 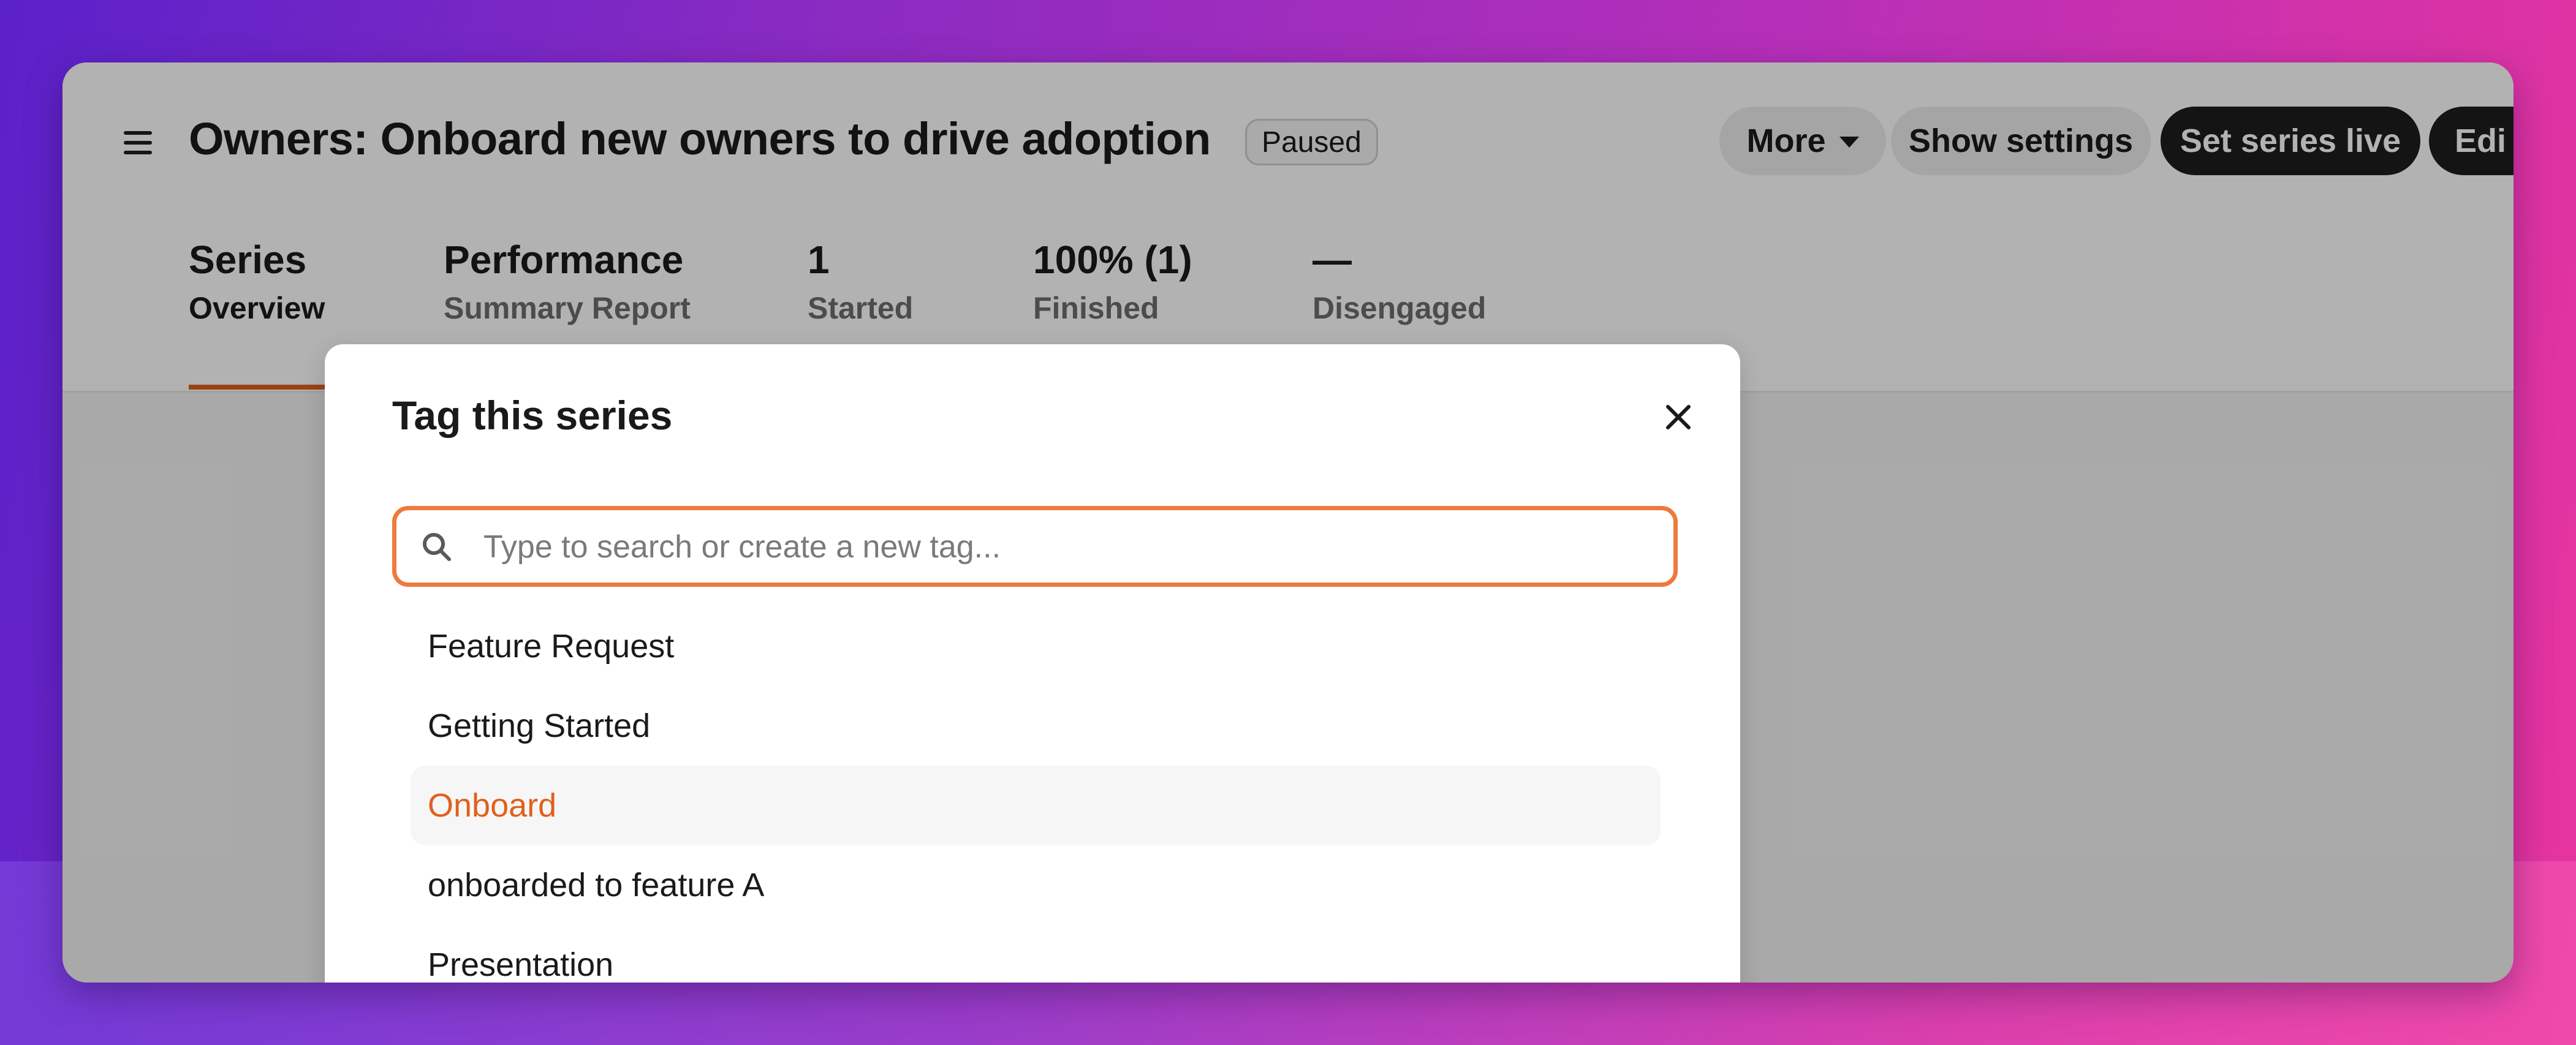 What do you see at coordinates (532, 415) in the screenshot?
I see `modal-title: Tag this series` at bounding box center [532, 415].